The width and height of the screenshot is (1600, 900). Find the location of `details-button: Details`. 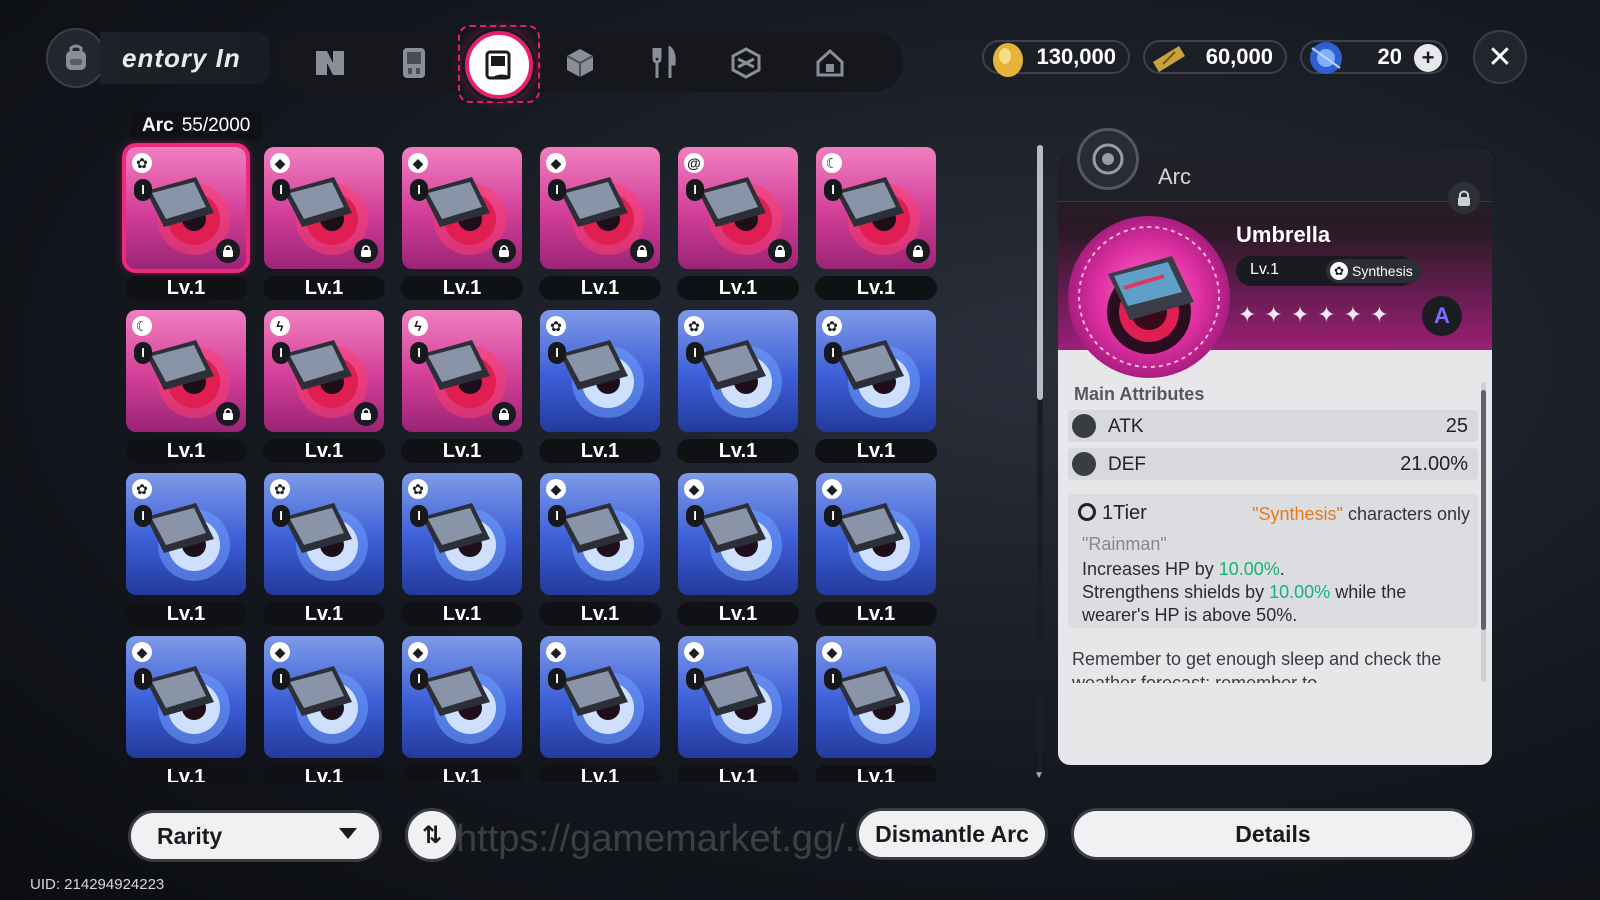

details-button: Details is located at coordinates (1273, 834).